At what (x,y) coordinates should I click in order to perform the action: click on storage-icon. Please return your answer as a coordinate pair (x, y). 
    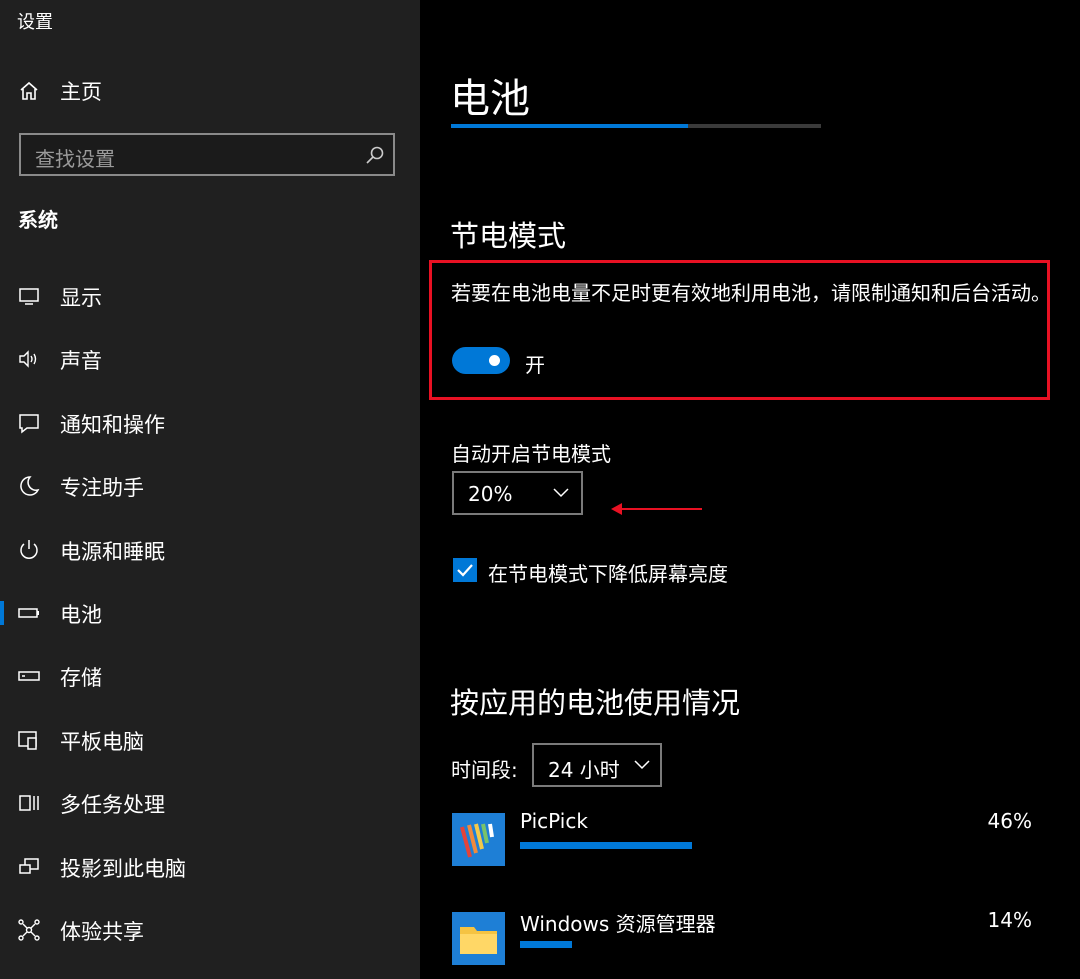
    Looking at the image, I should click on (29, 676).